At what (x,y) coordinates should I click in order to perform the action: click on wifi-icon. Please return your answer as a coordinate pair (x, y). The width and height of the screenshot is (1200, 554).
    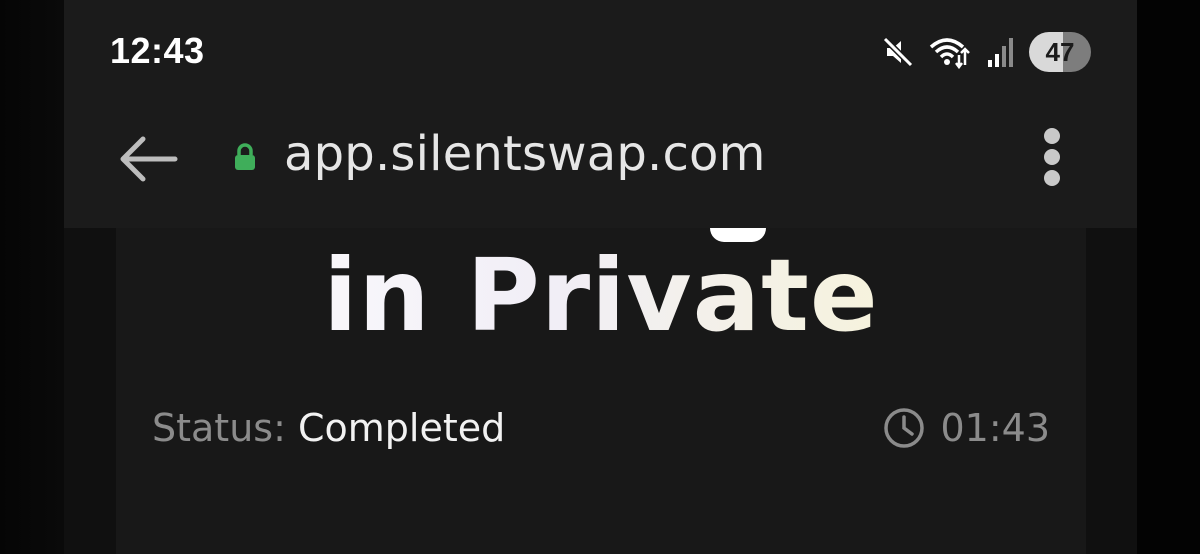
    Looking at the image, I should click on (951, 52).